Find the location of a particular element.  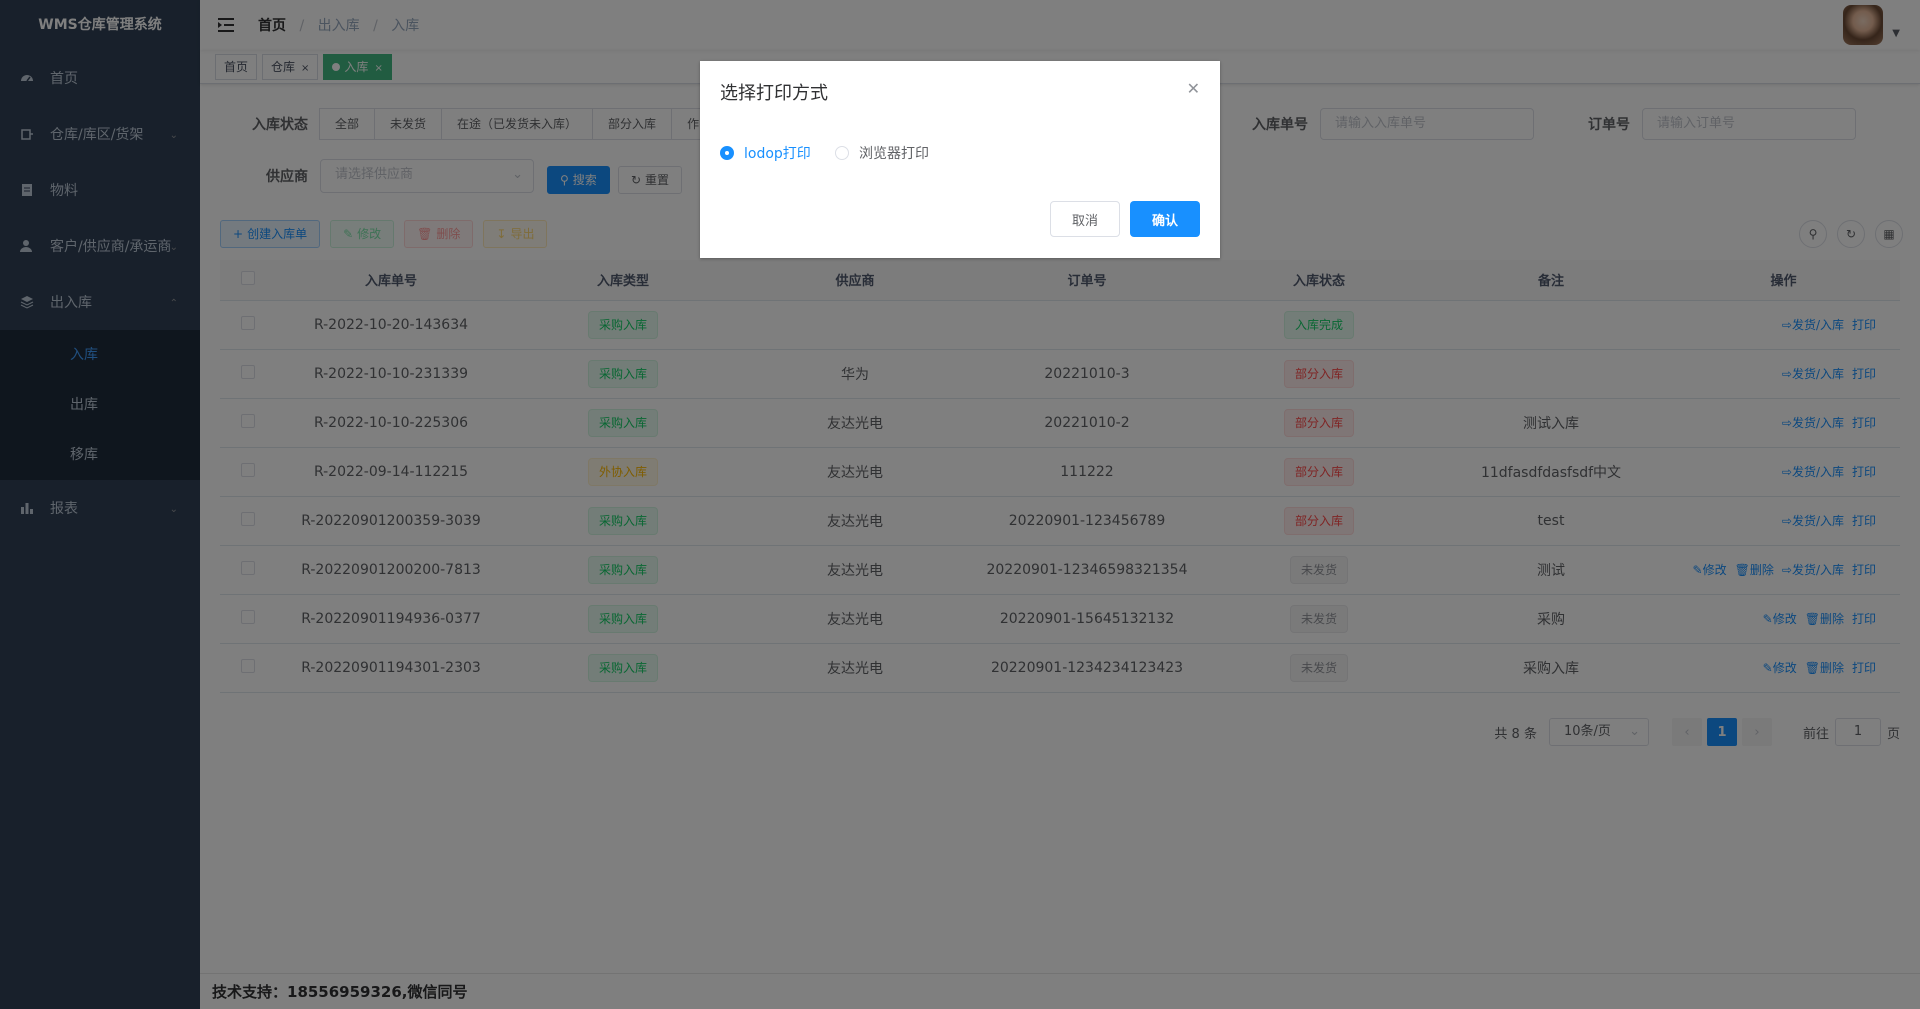

radio-browser-print: 浏览器打印 is located at coordinates (882, 153).